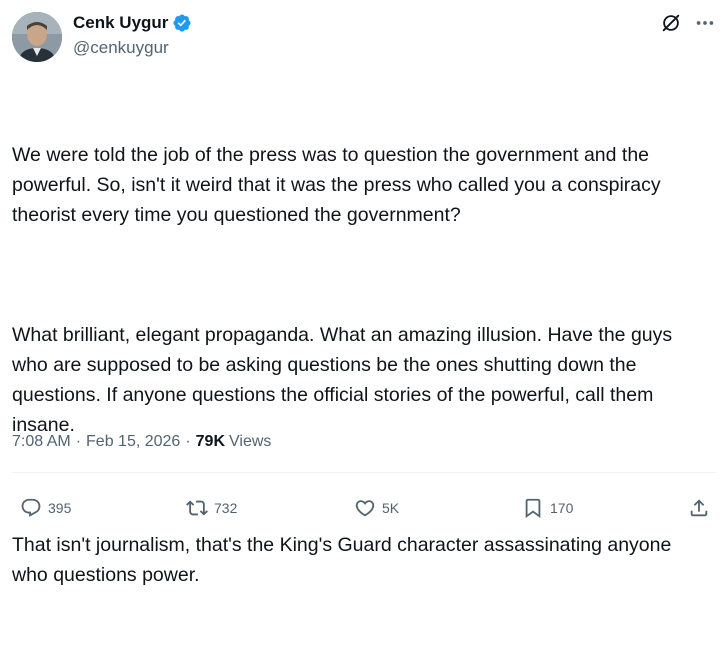  I want to click on reply-count: 395, so click(60, 508).